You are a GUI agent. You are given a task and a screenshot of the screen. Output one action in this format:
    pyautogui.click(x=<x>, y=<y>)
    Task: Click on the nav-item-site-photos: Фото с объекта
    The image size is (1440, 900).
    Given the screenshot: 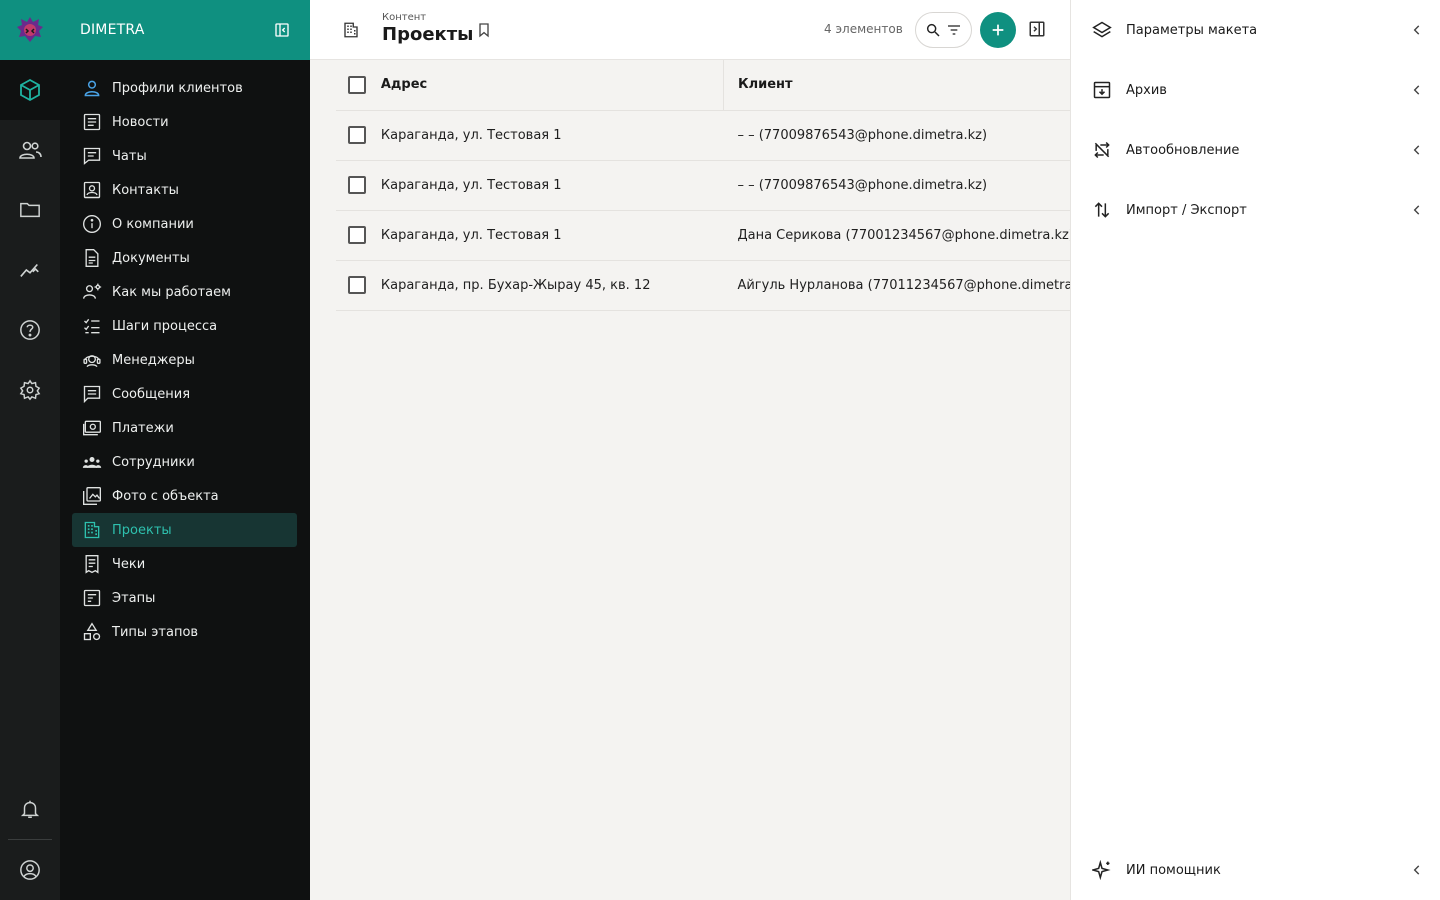 What is the action you would take?
    pyautogui.click(x=184, y=496)
    